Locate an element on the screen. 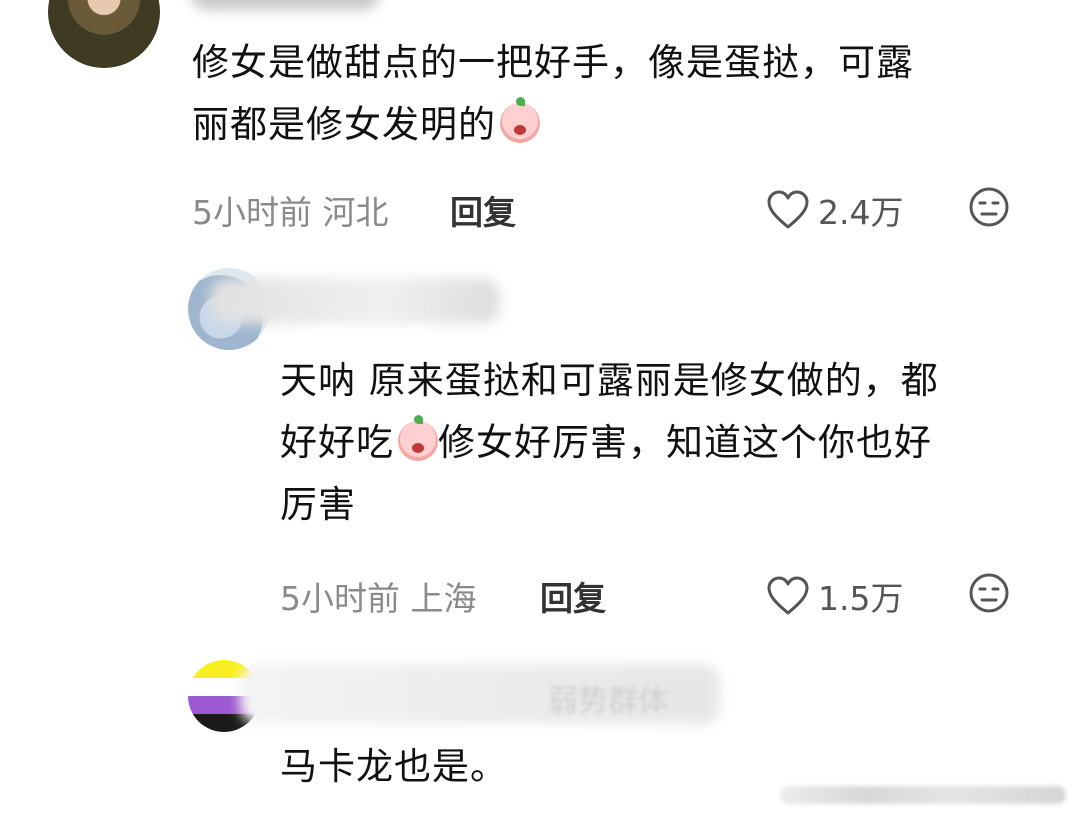 The width and height of the screenshot is (1076, 816). watermark is located at coordinates (923, 795).